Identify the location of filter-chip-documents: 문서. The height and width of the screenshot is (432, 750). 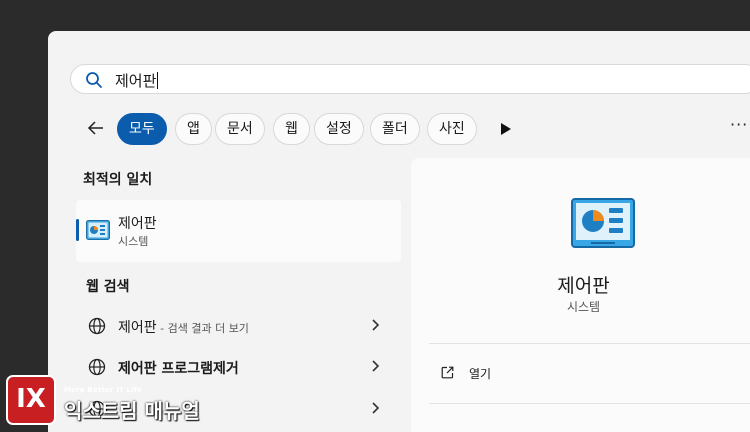
(240, 129).